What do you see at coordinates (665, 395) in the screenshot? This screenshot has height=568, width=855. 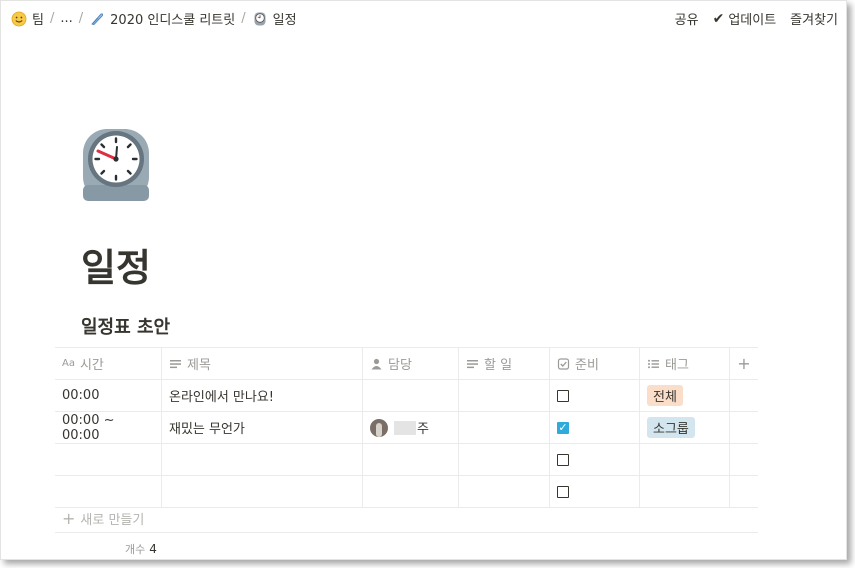 I see `tag-badge: 전체` at bounding box center [665, 395].